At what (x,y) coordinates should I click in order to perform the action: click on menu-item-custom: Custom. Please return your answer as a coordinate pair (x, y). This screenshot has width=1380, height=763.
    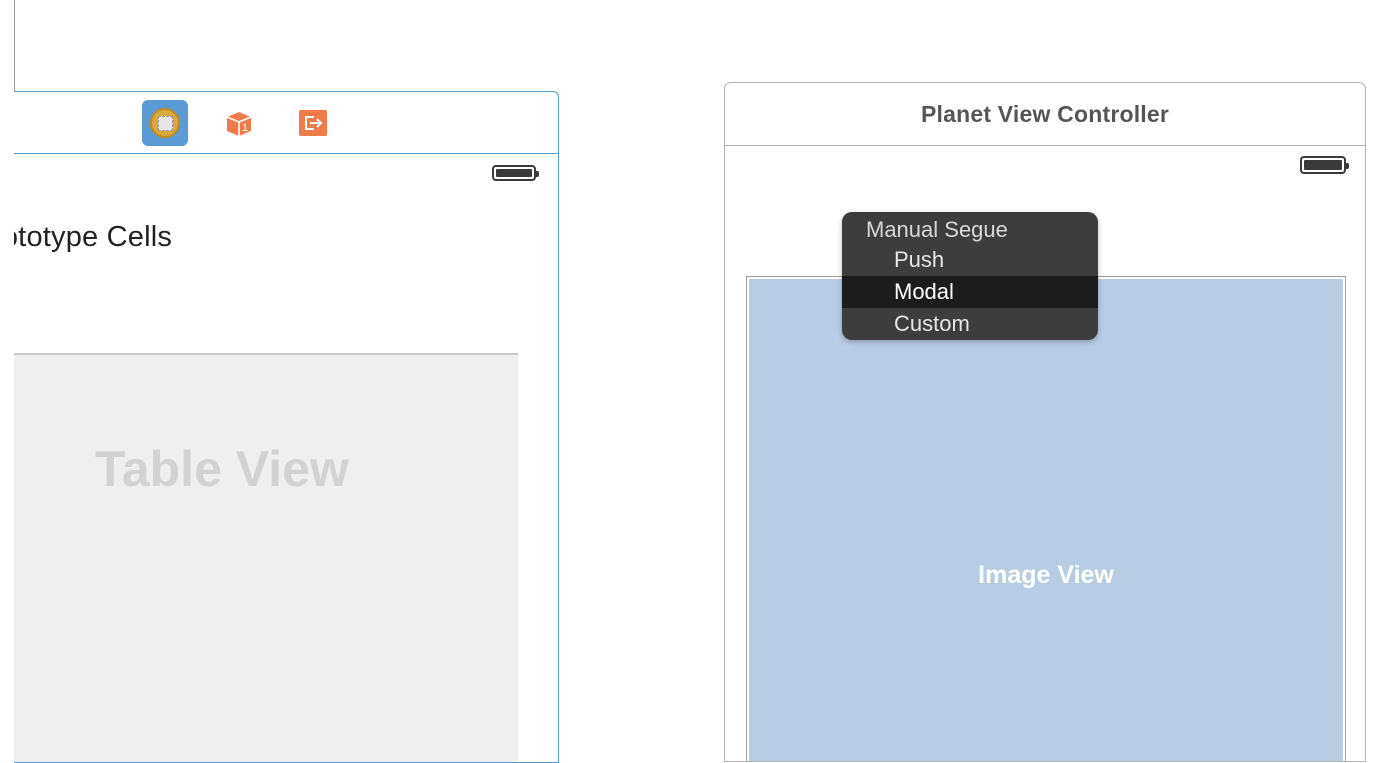
    Looking at the image, I should click on (970, 324).